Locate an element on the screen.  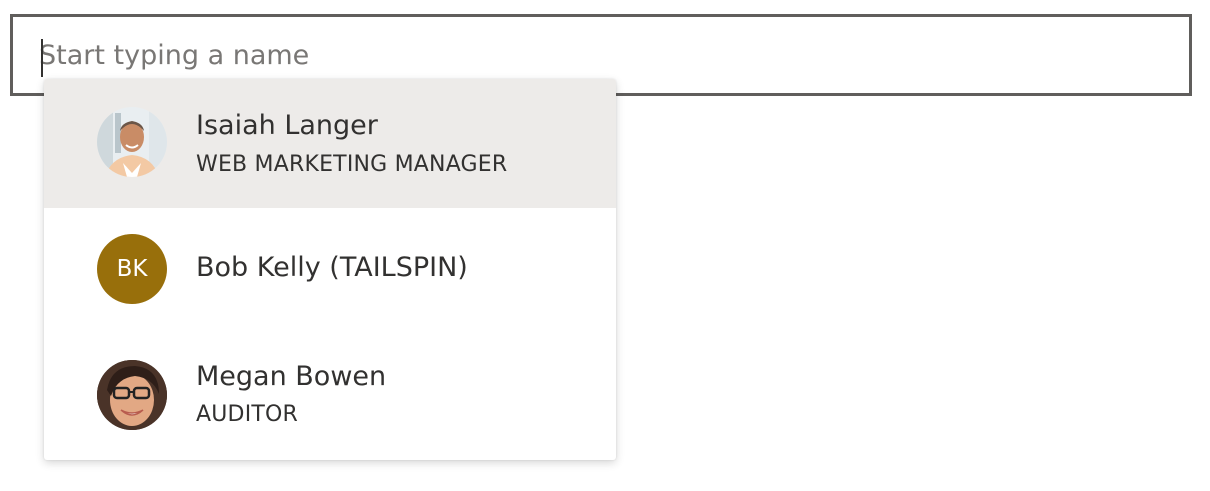
suggestion-item-megan-bowen: Megan Bowen AUDITOR is located at coordinates (330, 396).